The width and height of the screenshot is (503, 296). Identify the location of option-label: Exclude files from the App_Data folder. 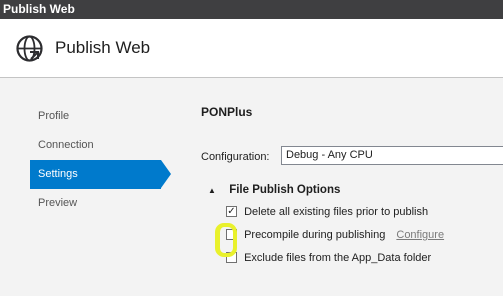
(338, 258).